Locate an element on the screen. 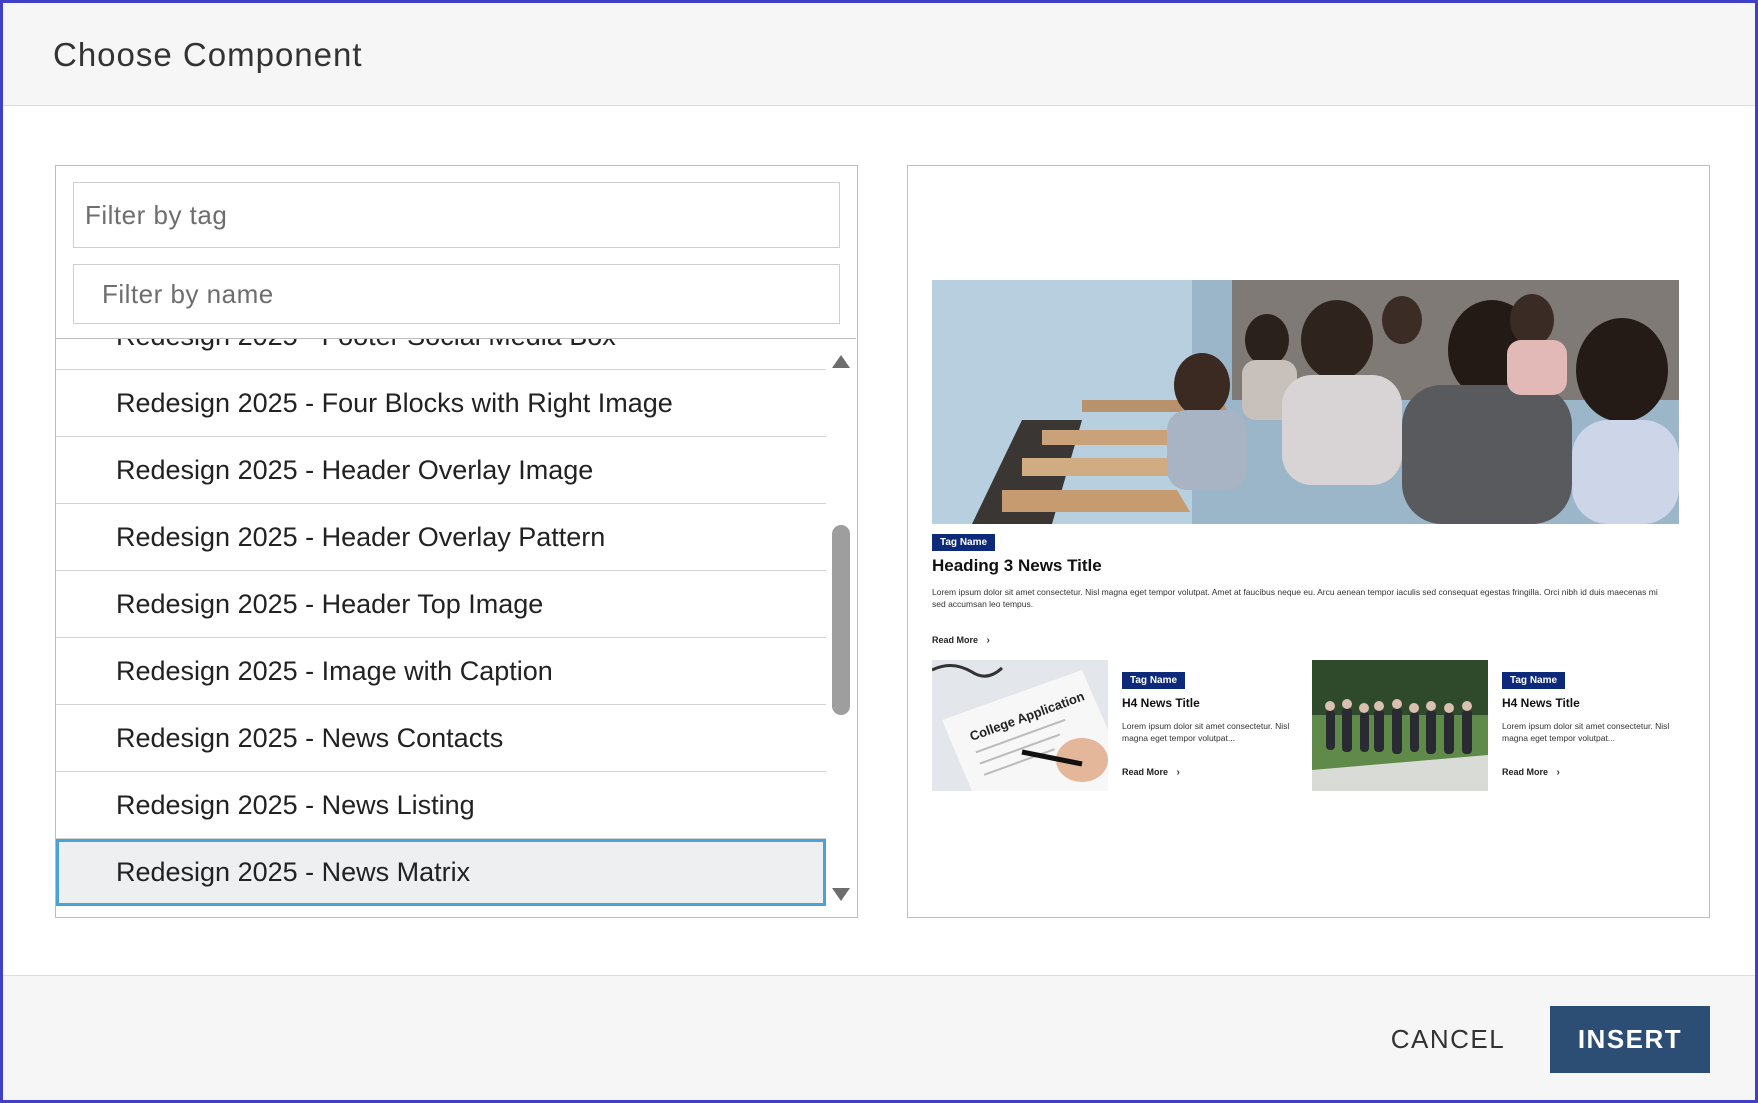 The image size is (1758, 1103). preview-main-read-more: Read More › is located at coordinates (961, 639).